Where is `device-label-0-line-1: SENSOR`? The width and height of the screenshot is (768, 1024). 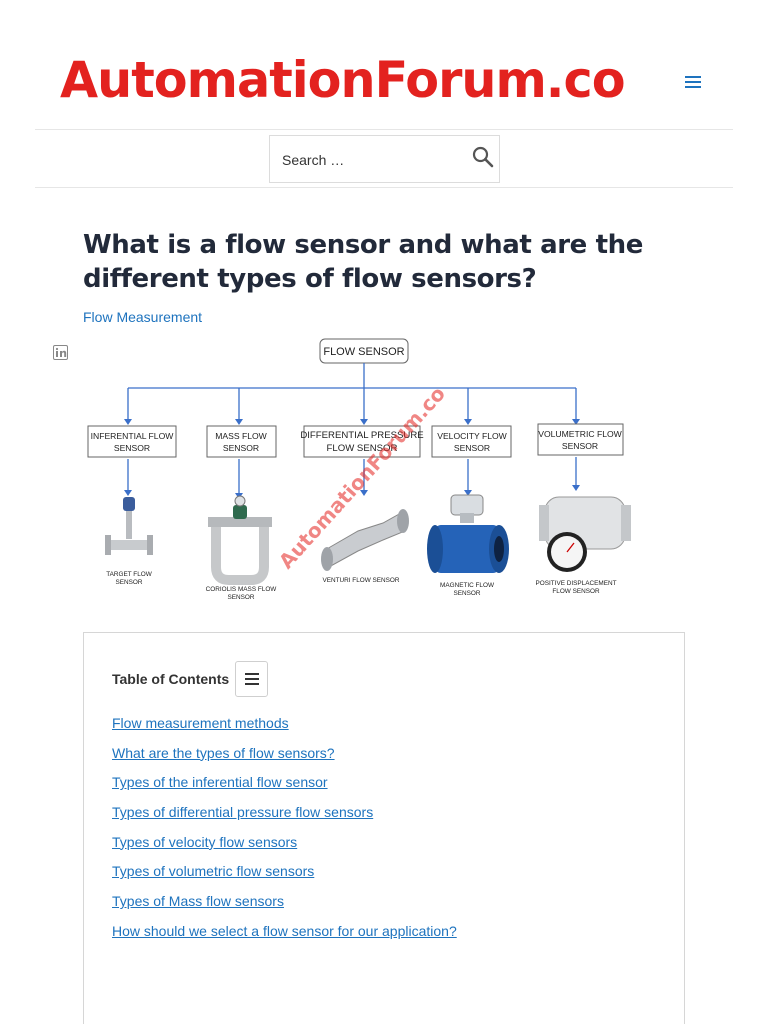 device-label-0-line-1: SENSOR is located at coordinates (129, 582).